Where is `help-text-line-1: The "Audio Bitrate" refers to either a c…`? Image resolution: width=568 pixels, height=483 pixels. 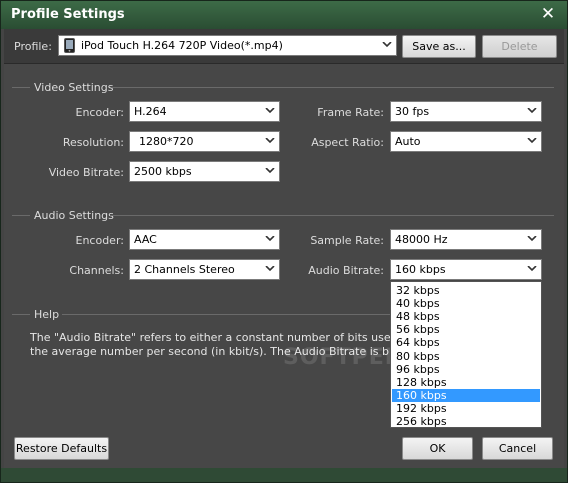
help-text-line-1: The "Audio Bitrate" refers to either a c… is located at coordinates (212, 337).